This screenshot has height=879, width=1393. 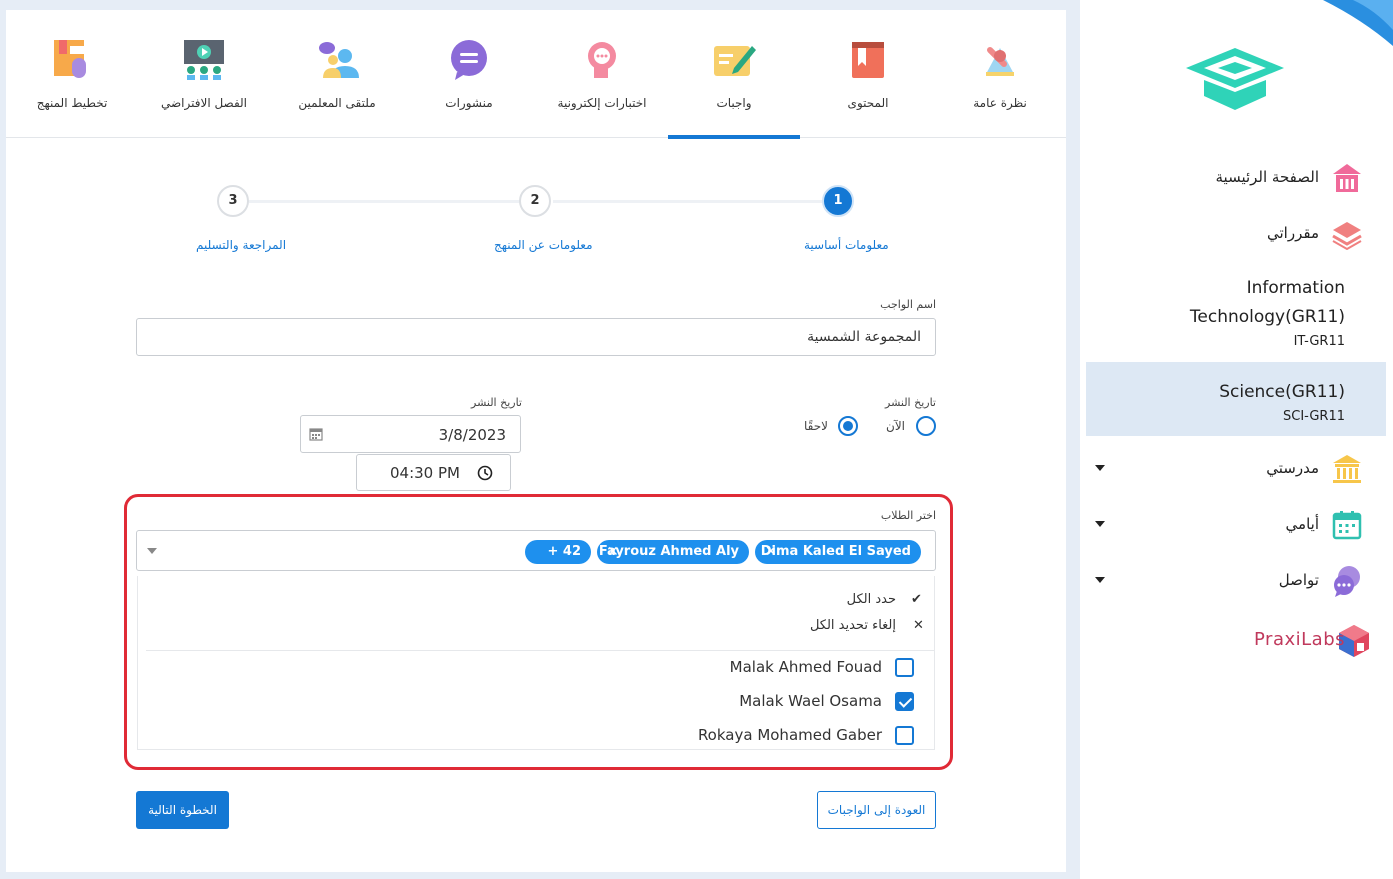 I want to click on publish-later-radio, so click(x=848, y=426).